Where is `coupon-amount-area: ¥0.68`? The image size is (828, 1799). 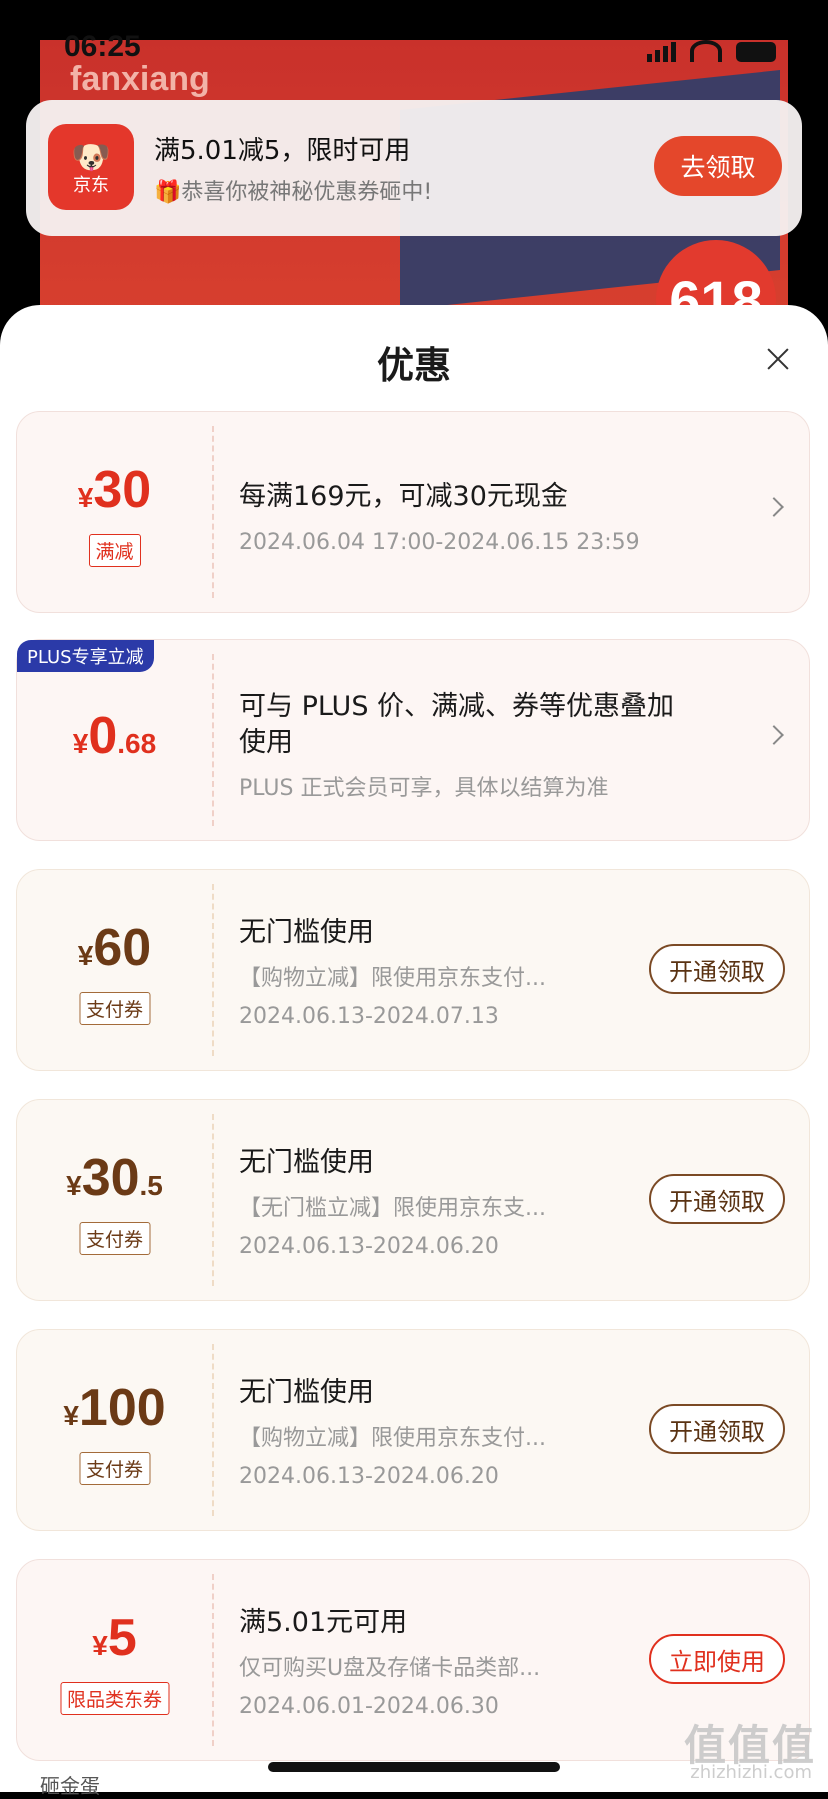 coupon-amount-area: ¥0.68 is located at coordinates (114, 741).